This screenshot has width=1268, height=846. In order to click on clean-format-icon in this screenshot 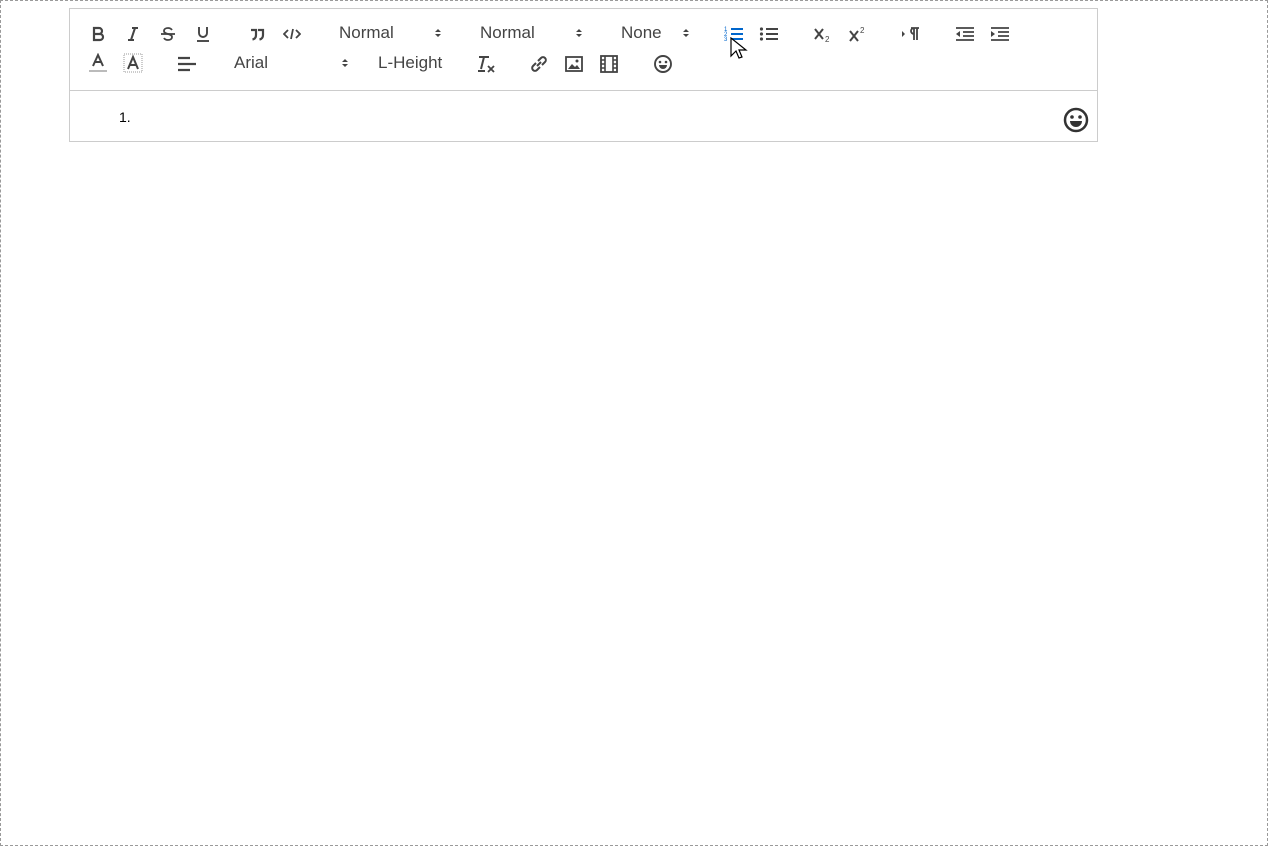, I will do `click(486, 64)`.